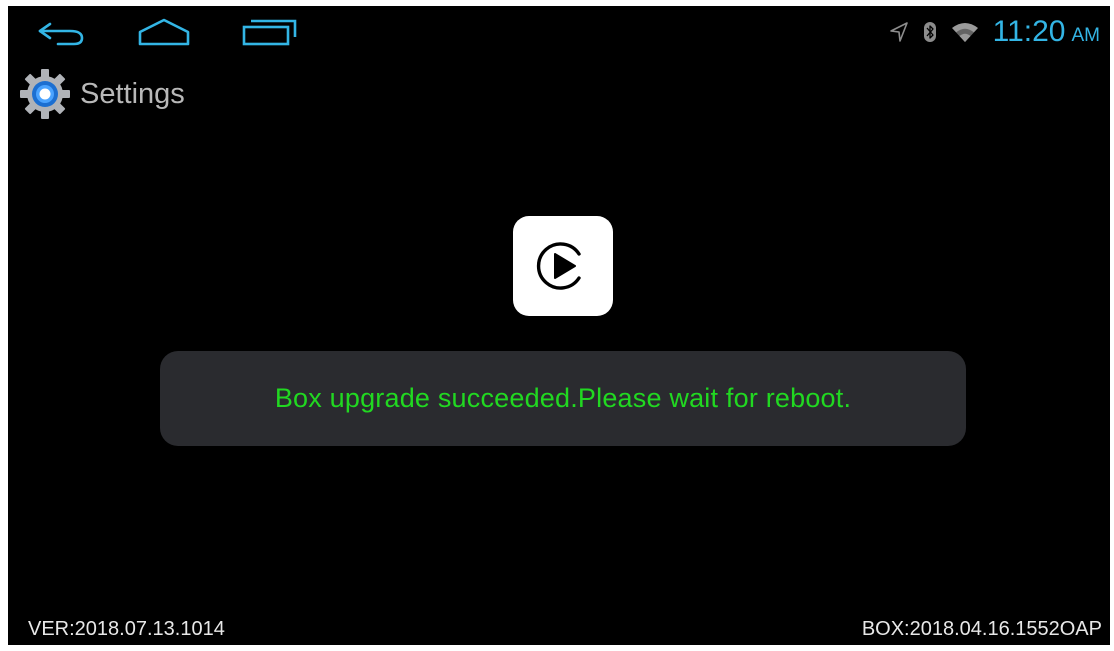 The height and width of the screenshot is (651, 1114). What do you see at coordinates (1029, 31) in the screenshot?
I see `clock-time: 11:20` at bounding box center [1029, 31].